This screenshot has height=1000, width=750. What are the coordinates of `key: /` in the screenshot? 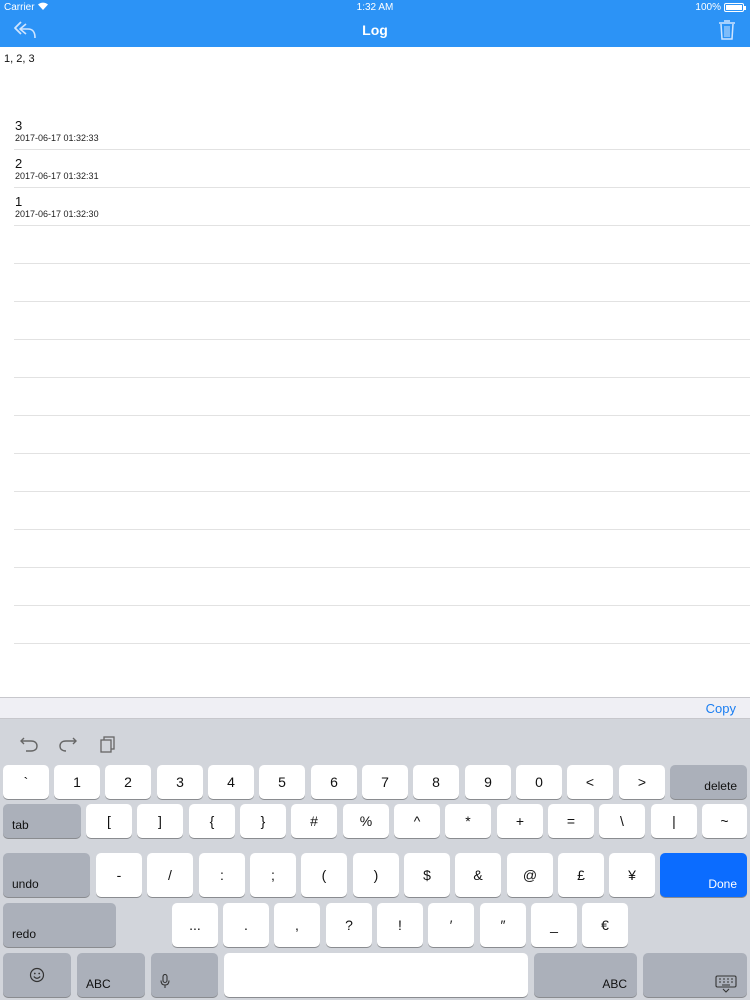 It's located at (170, 875).